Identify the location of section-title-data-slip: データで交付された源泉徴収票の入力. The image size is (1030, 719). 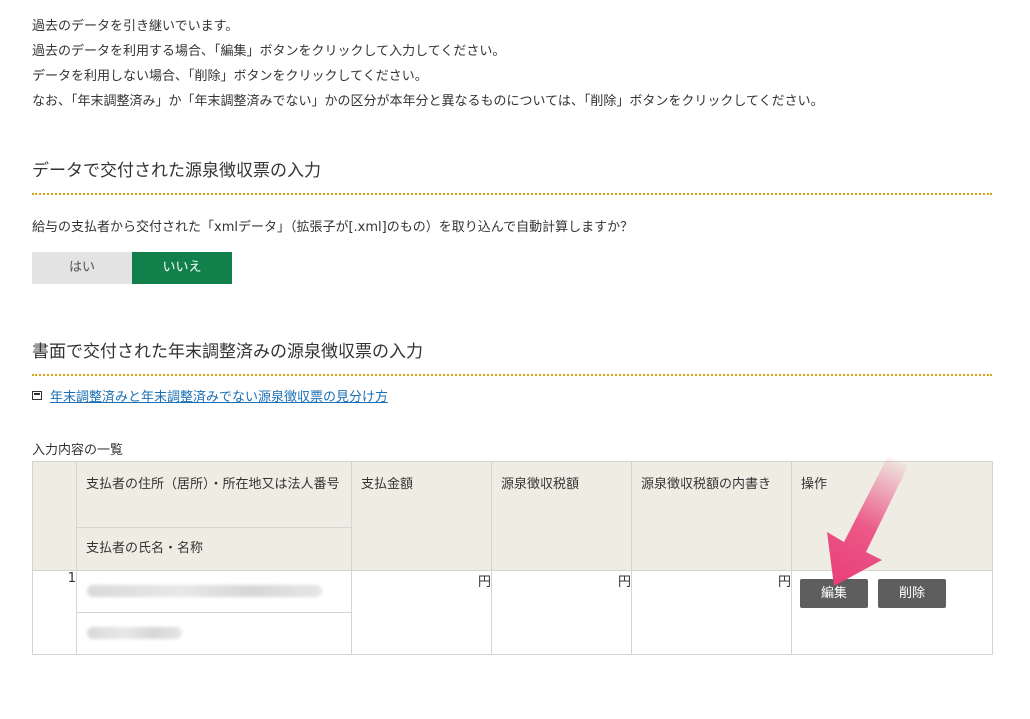
(512, 175).